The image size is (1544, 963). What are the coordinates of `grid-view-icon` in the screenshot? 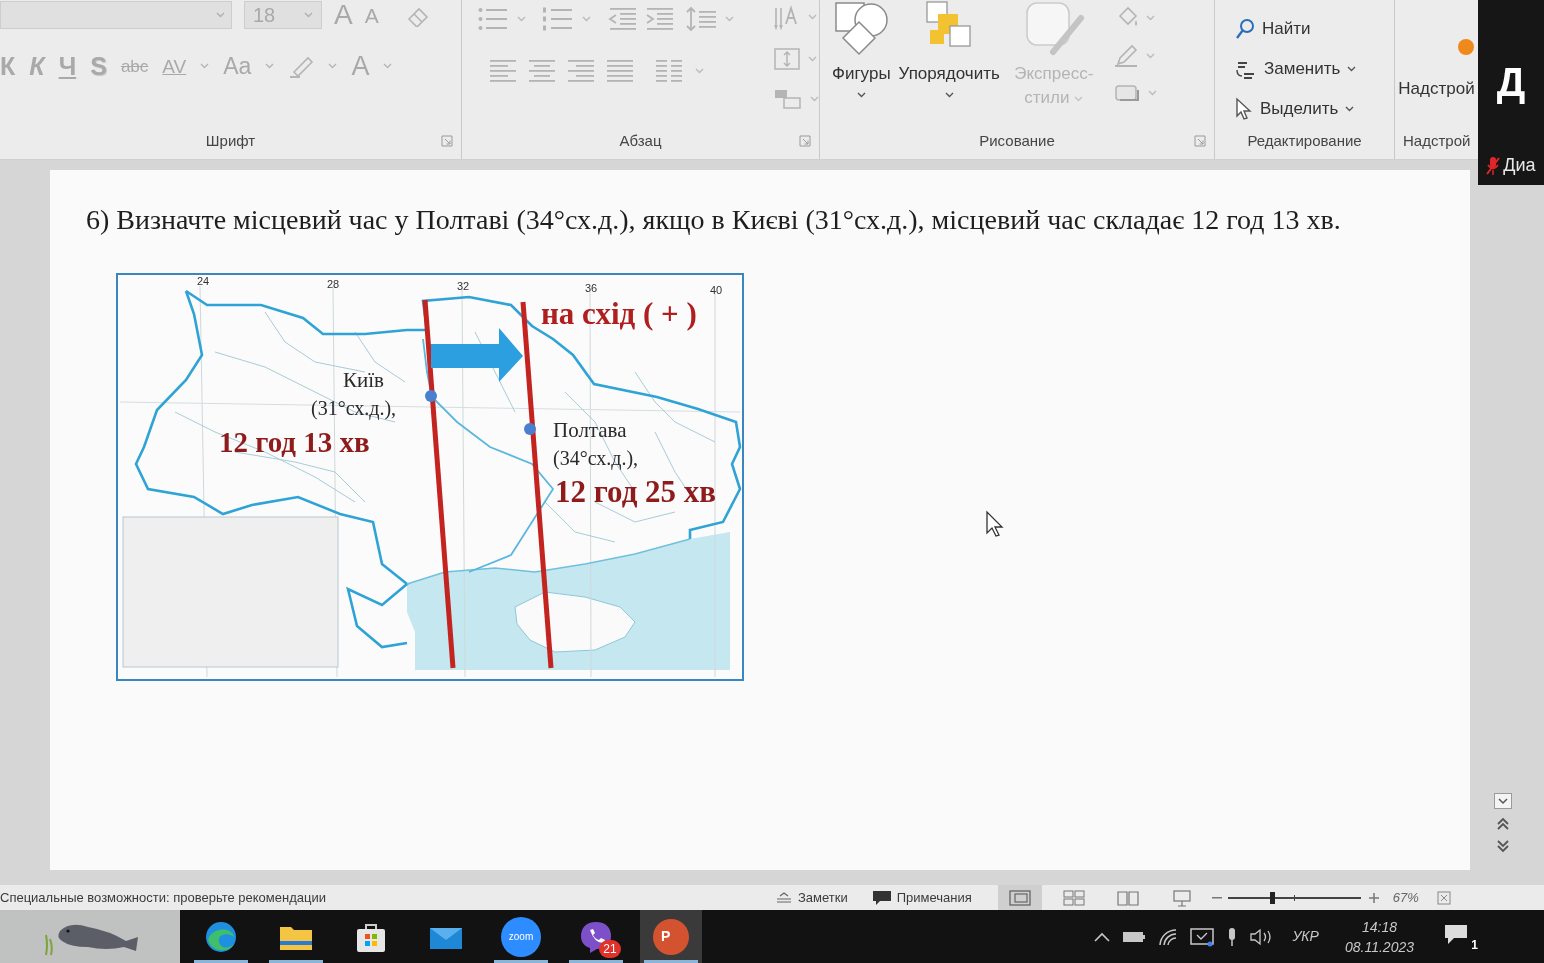 It's located at (1073, 897).